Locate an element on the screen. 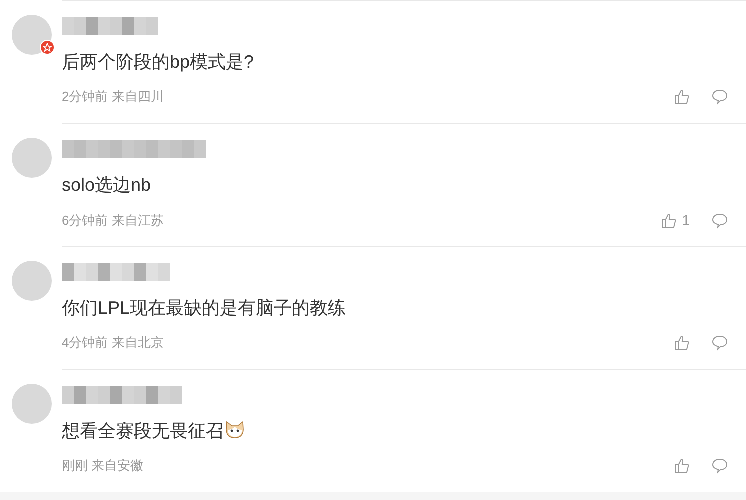  comment-text: 你们LPL现在最缺的是有脑子的教练 is located at coordinates (205, 308).